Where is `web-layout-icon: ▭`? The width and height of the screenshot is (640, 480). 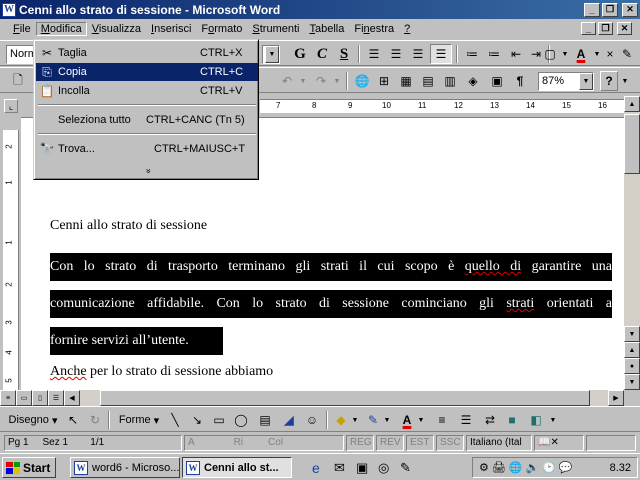
web-layout-icon: ▭ is located at coordinates (24, 398).